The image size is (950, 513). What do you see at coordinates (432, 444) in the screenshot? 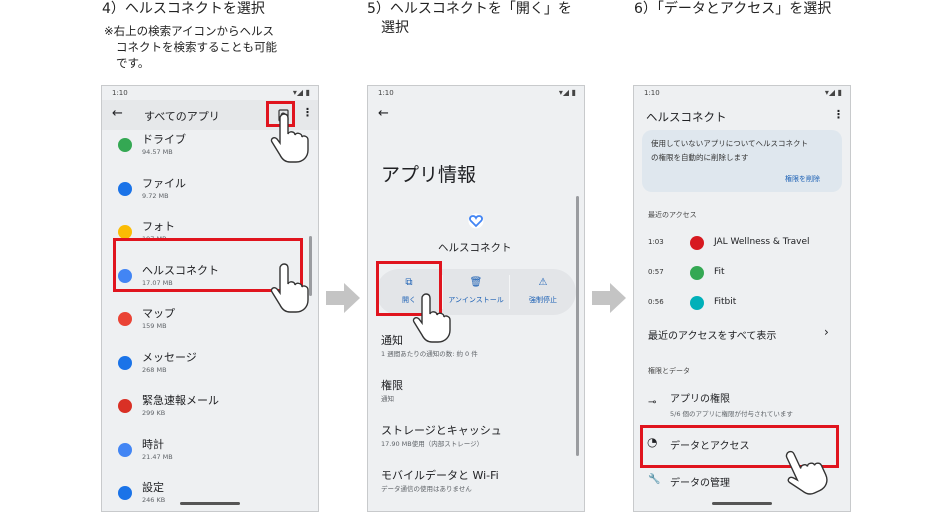
I see `info-sub: 17.90 MB使用（内部ストレージ）` at bounding box center [432, 444].